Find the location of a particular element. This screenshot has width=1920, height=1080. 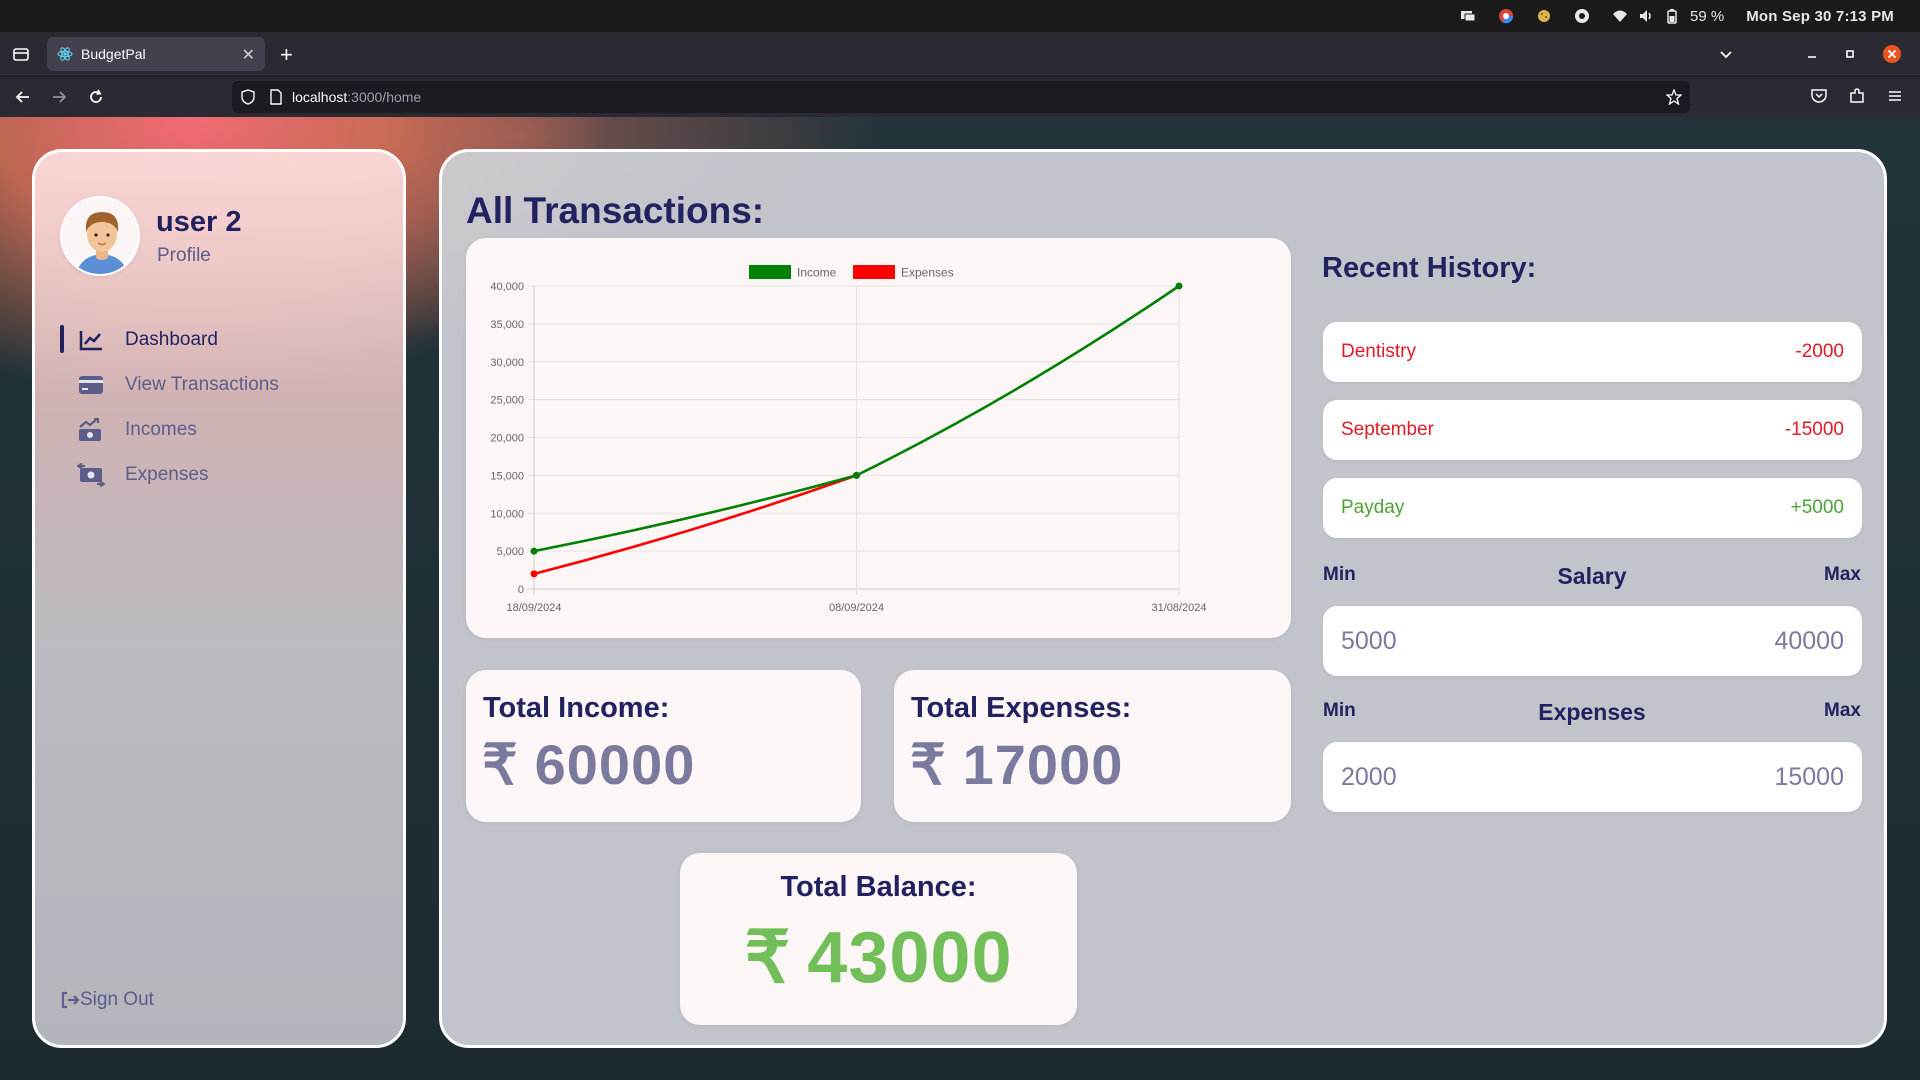

history-item-amount: -15000 is located at coordinates (1814, 429).